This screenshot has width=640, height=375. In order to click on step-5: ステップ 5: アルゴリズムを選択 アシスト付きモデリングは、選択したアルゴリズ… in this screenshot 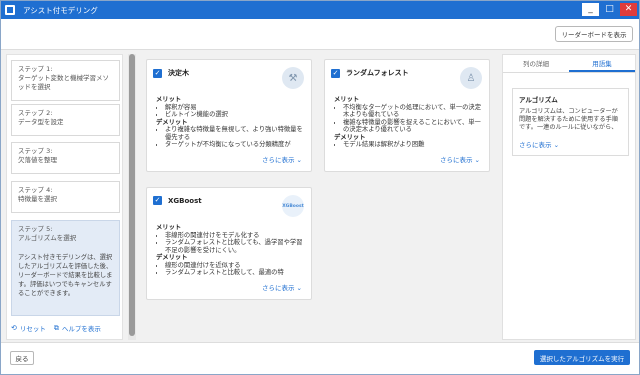, I will do `click(65, 268)`.